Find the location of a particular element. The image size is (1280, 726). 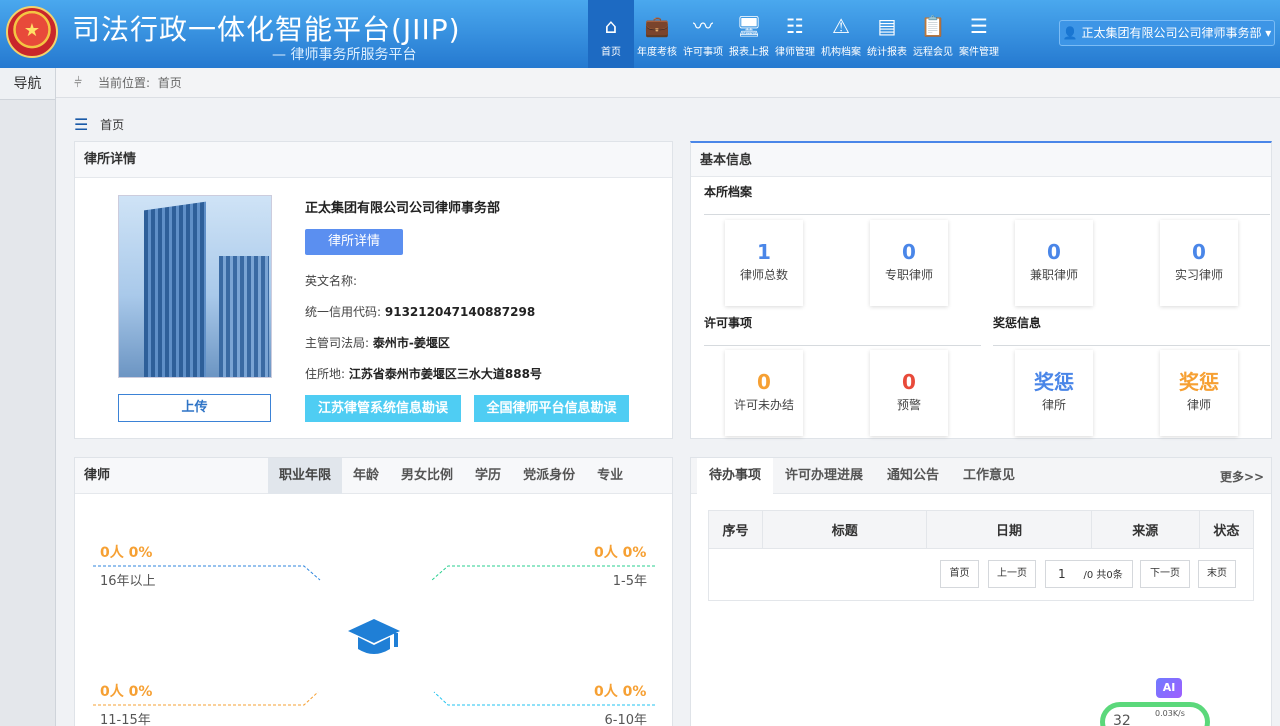

tab-todo_card-2: 通知公告 is located at coordinates (913, 476).